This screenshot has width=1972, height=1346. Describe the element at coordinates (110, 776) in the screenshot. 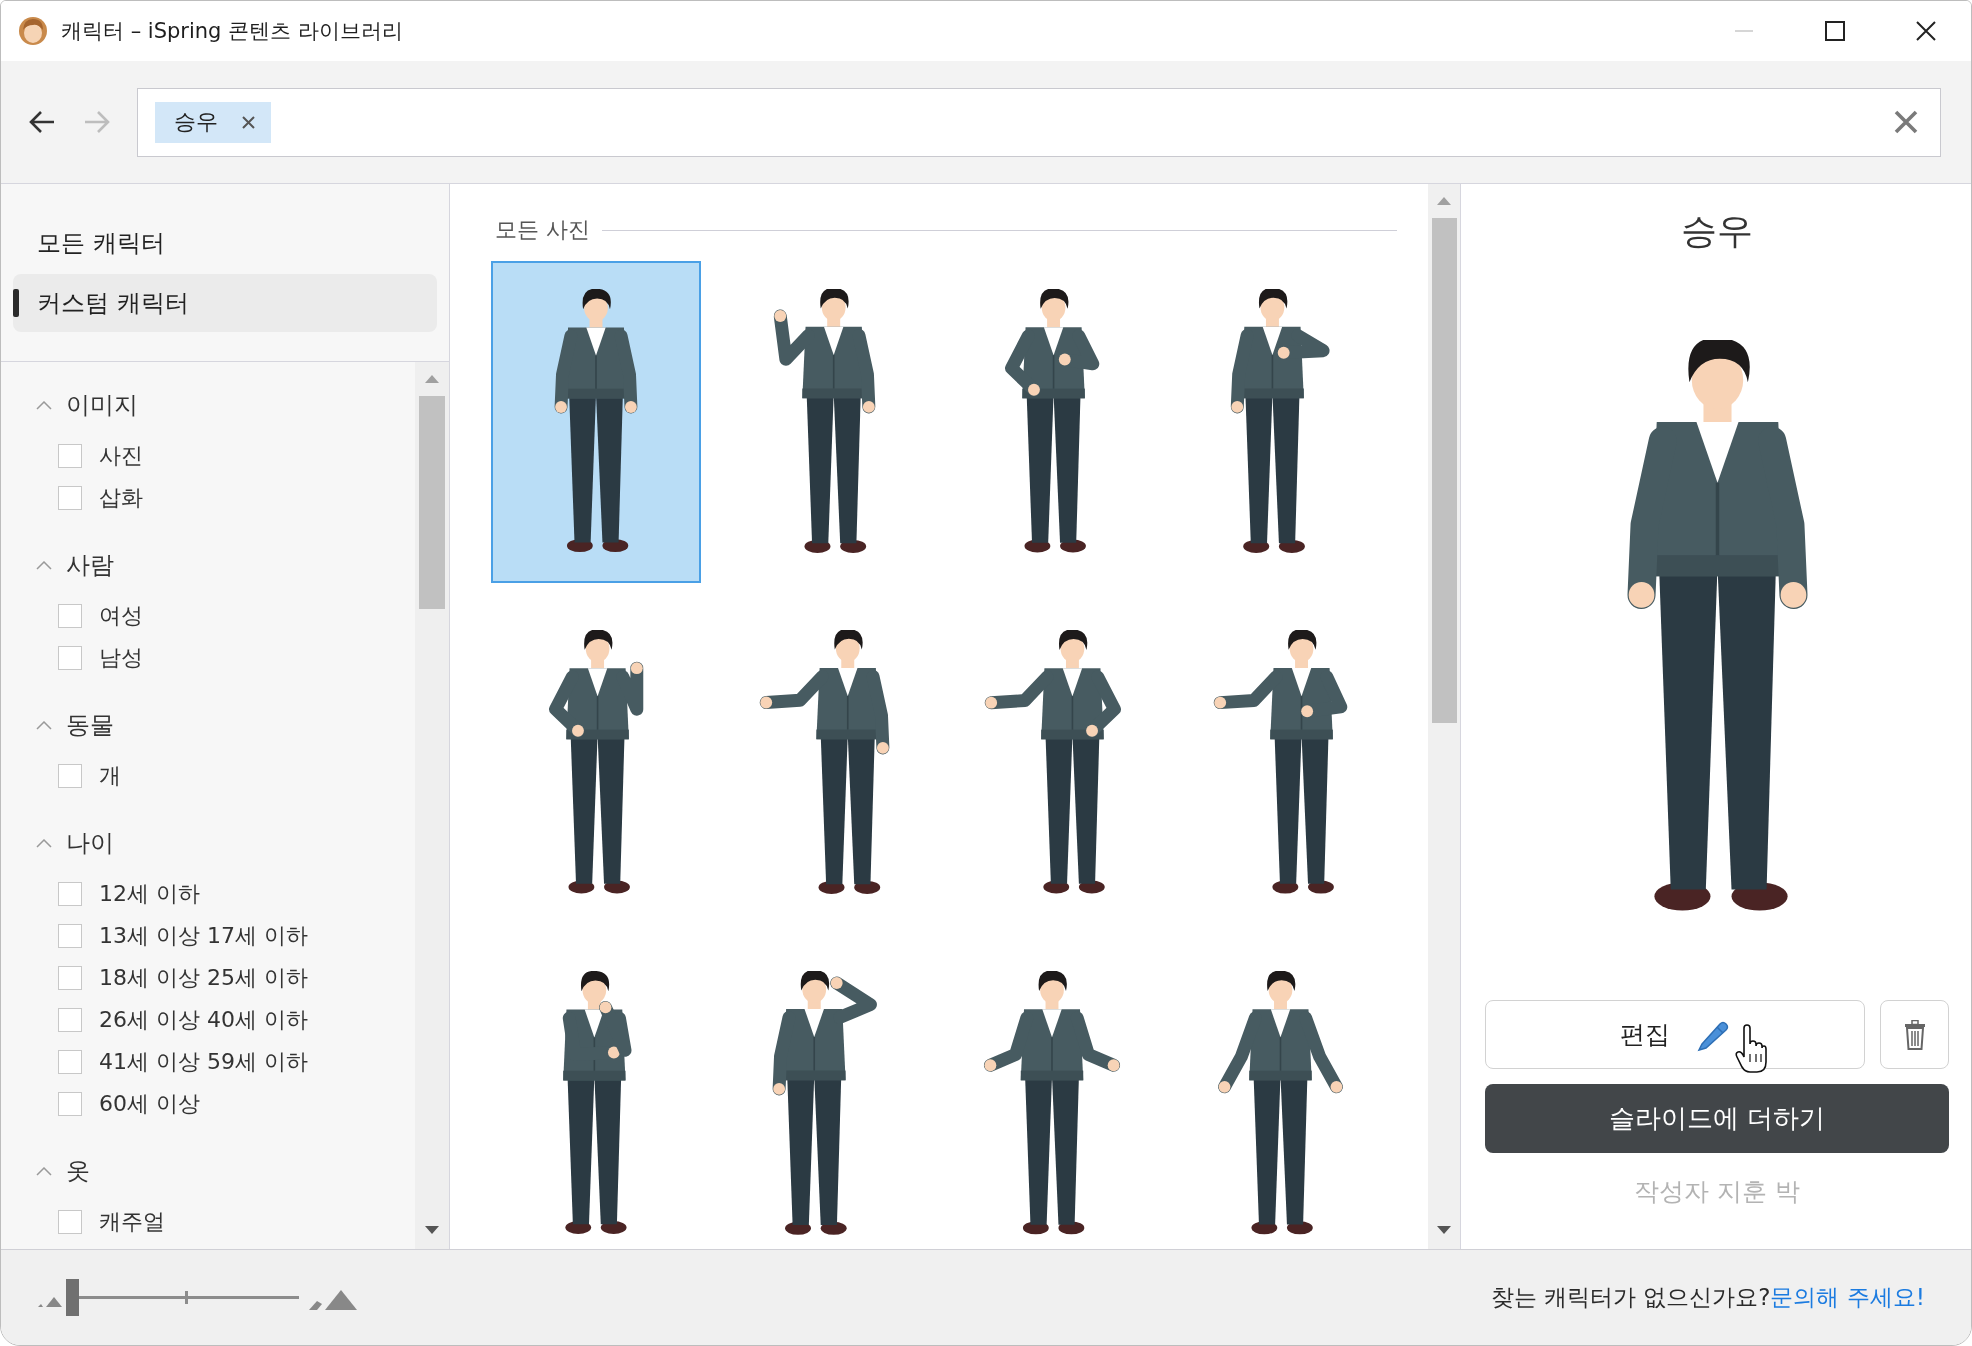

I see `filter-option-label: 개` at that location.